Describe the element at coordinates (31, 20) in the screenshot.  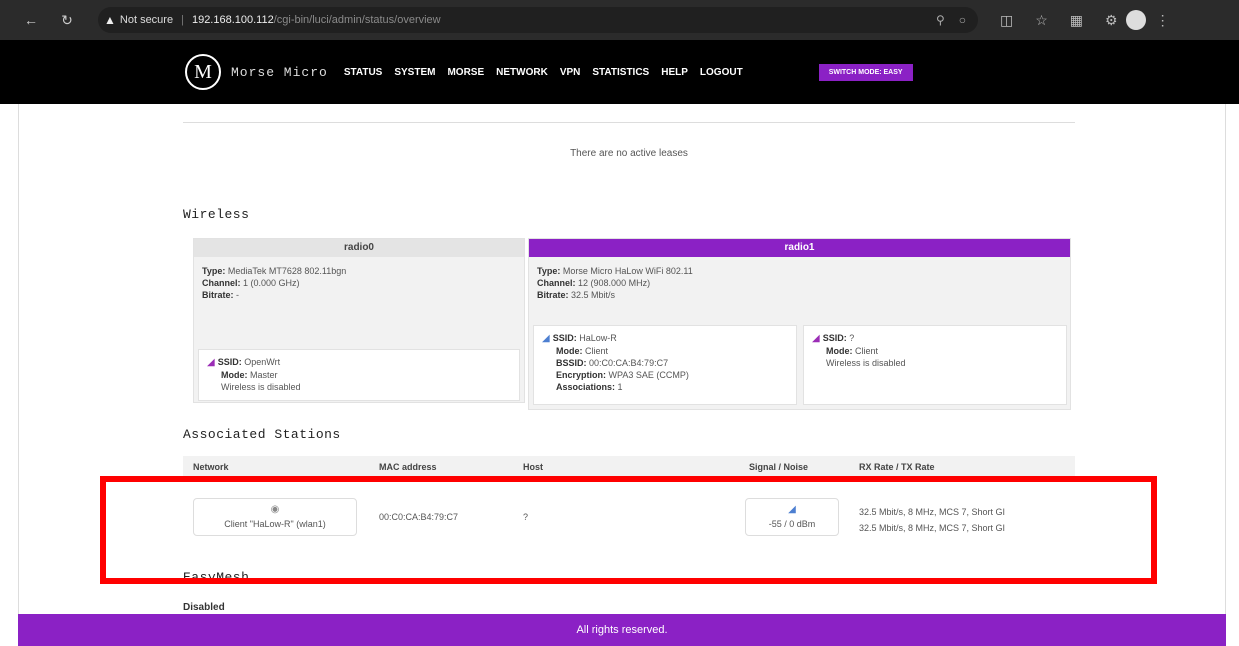
I see `back-arrow-icon: ←` at that location.